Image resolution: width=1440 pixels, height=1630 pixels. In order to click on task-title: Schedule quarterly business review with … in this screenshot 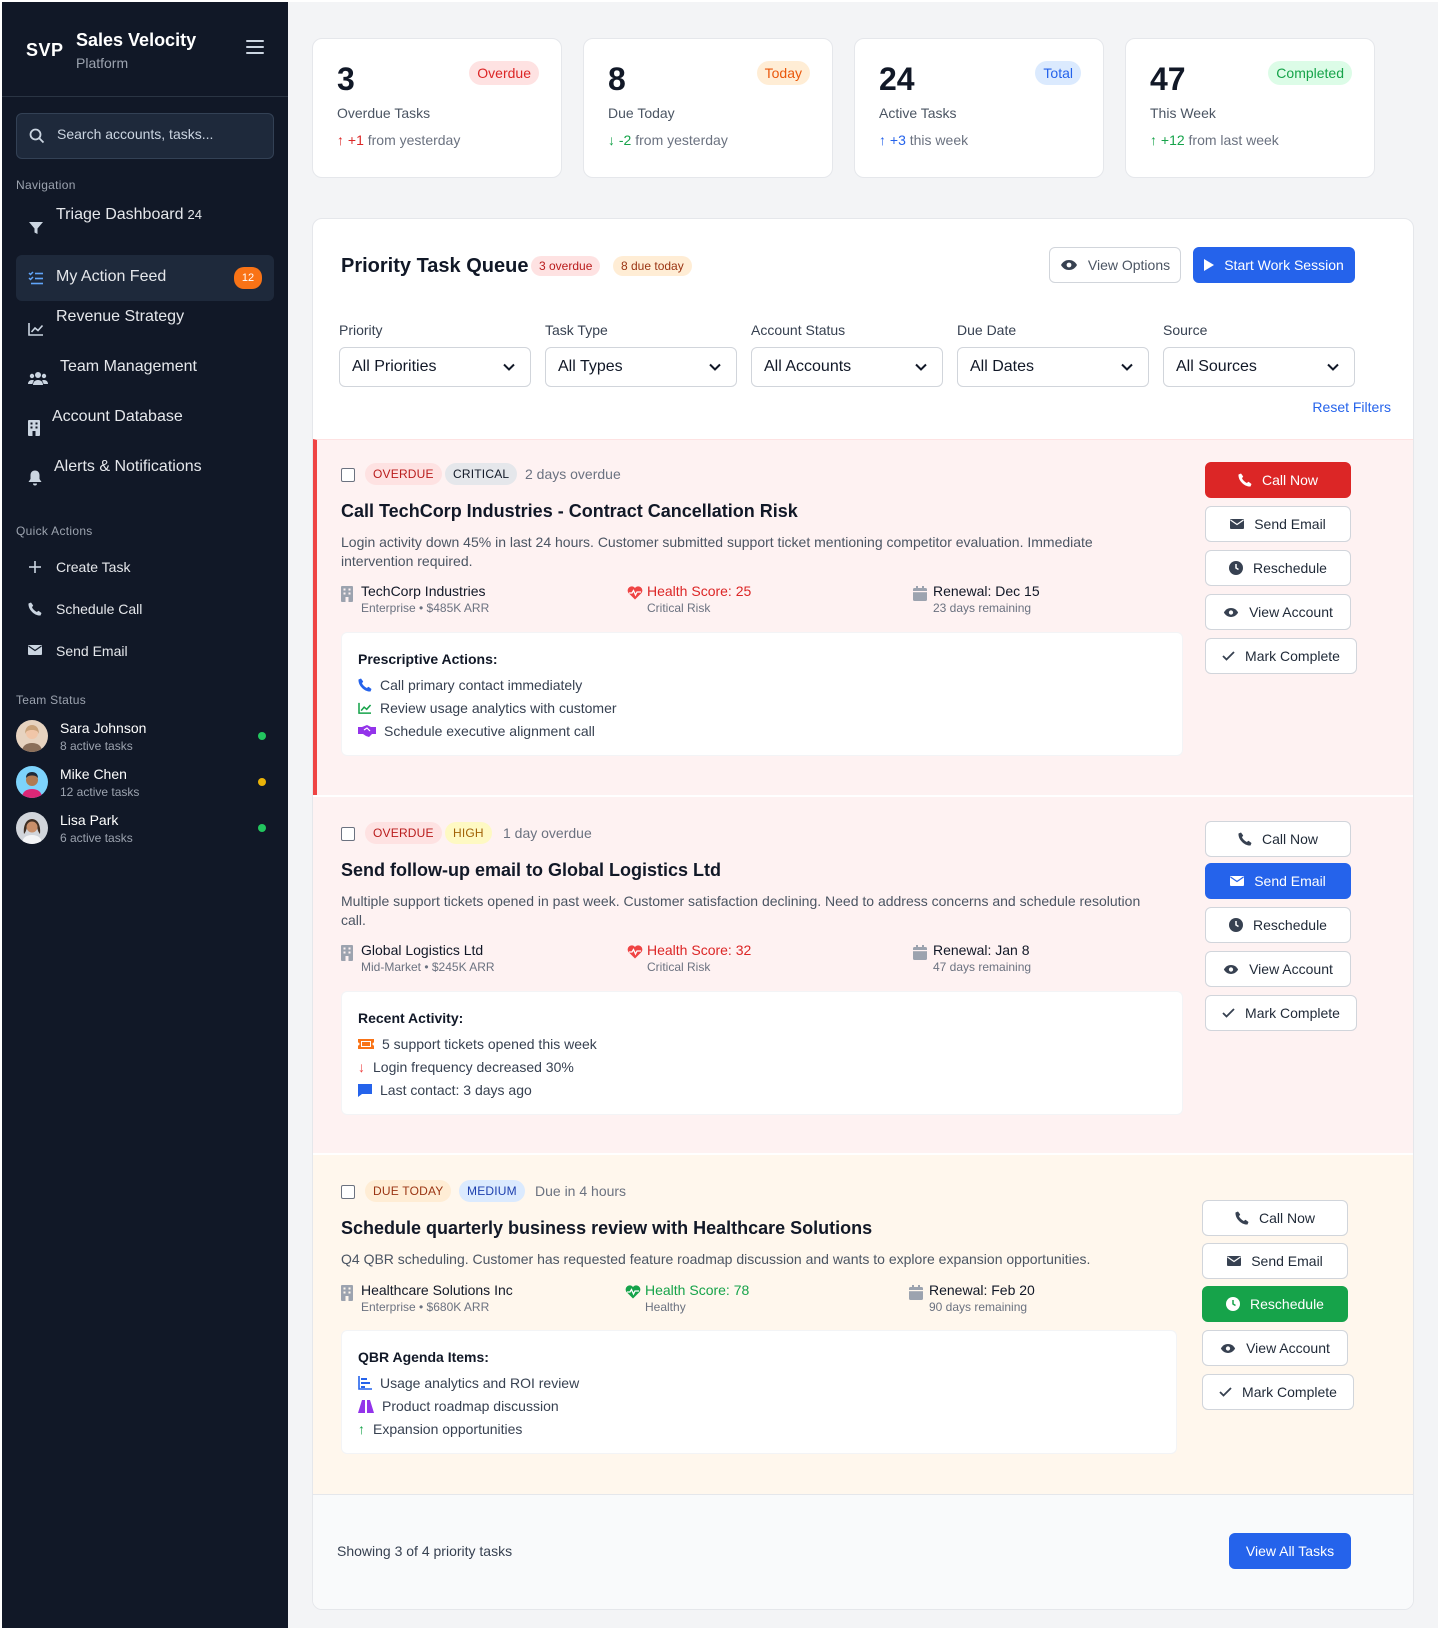, I will do `click(606, 1228)`.